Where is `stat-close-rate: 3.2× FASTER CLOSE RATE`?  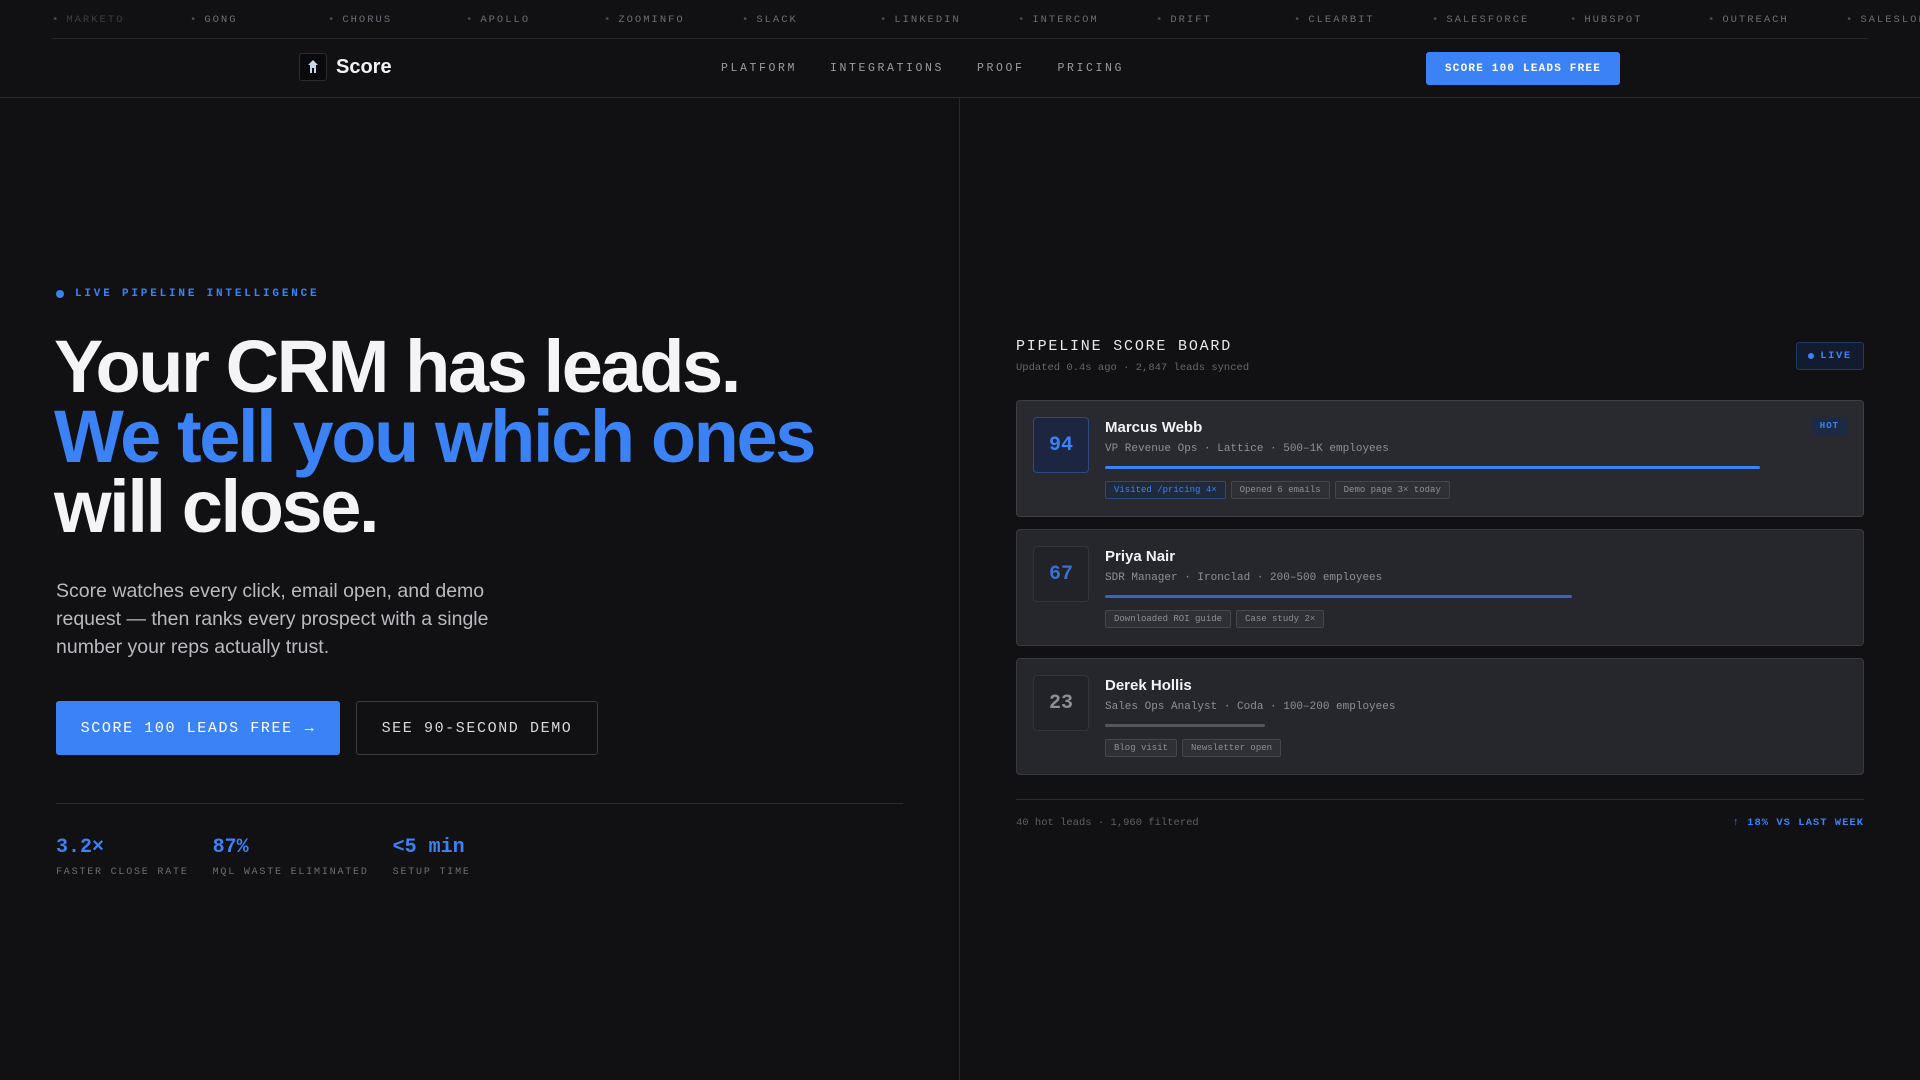 stat-close-rate: 3.2× FASTER CLOSE RATE is located at coordinates (122, 857).